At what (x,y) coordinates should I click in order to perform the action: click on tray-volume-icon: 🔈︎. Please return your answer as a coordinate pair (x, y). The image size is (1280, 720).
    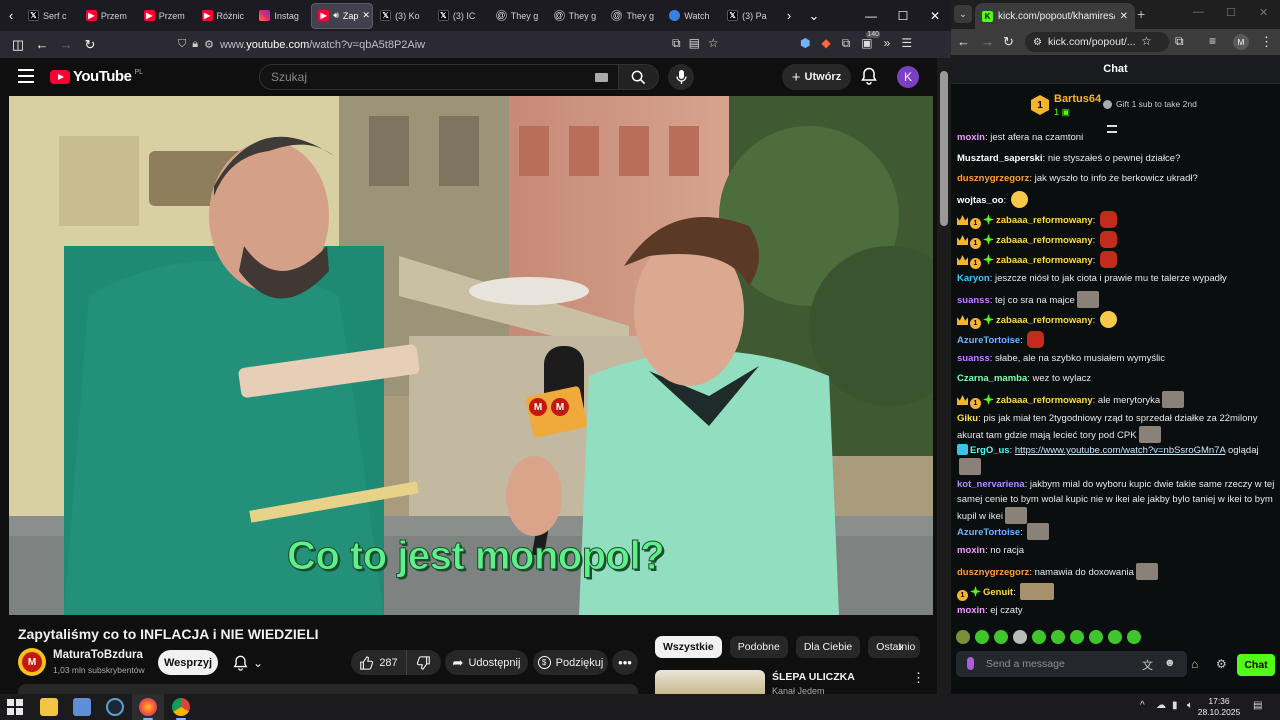
    Looking at the image, I should click on (1190, 705).